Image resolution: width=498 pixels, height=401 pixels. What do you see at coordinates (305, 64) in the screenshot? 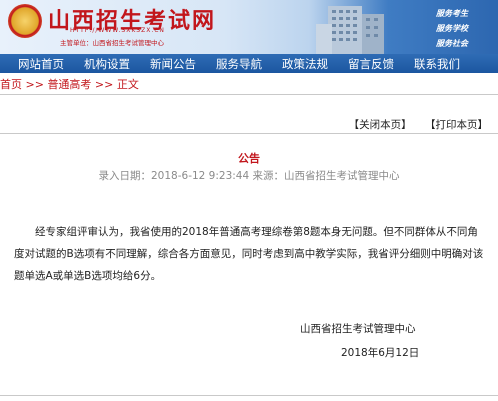
I see `nav-item-policies: 政策法规` at bounding box center [305, 64].